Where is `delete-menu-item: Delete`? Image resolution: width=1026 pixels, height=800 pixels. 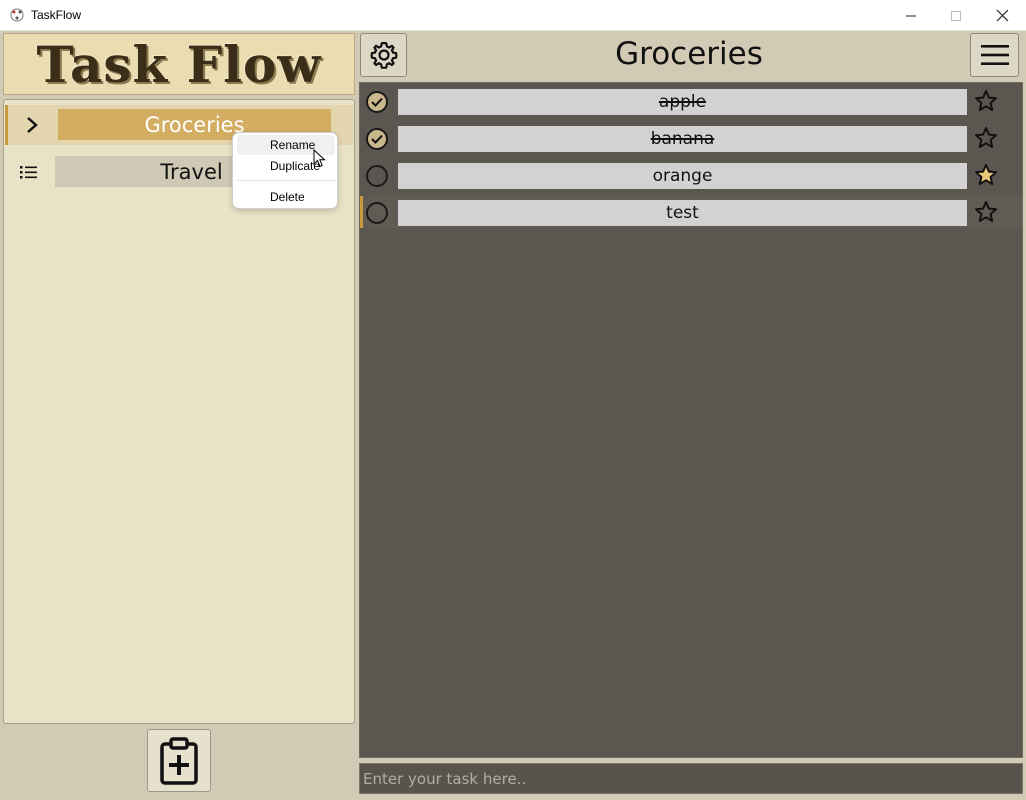
delete-menu-item: Delete is located at coordinates (286, 197).